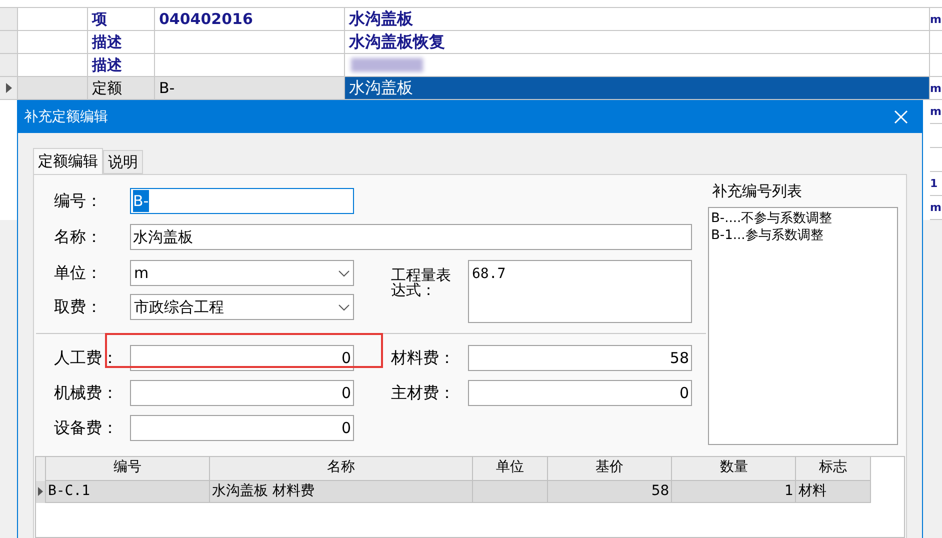 The image size is (942, 538). What do you see at coordinates (471, 19) in the screenshot?
I see `grid-row: 项 040402016 水沟盖板 m` at bounding box center [471, 19].